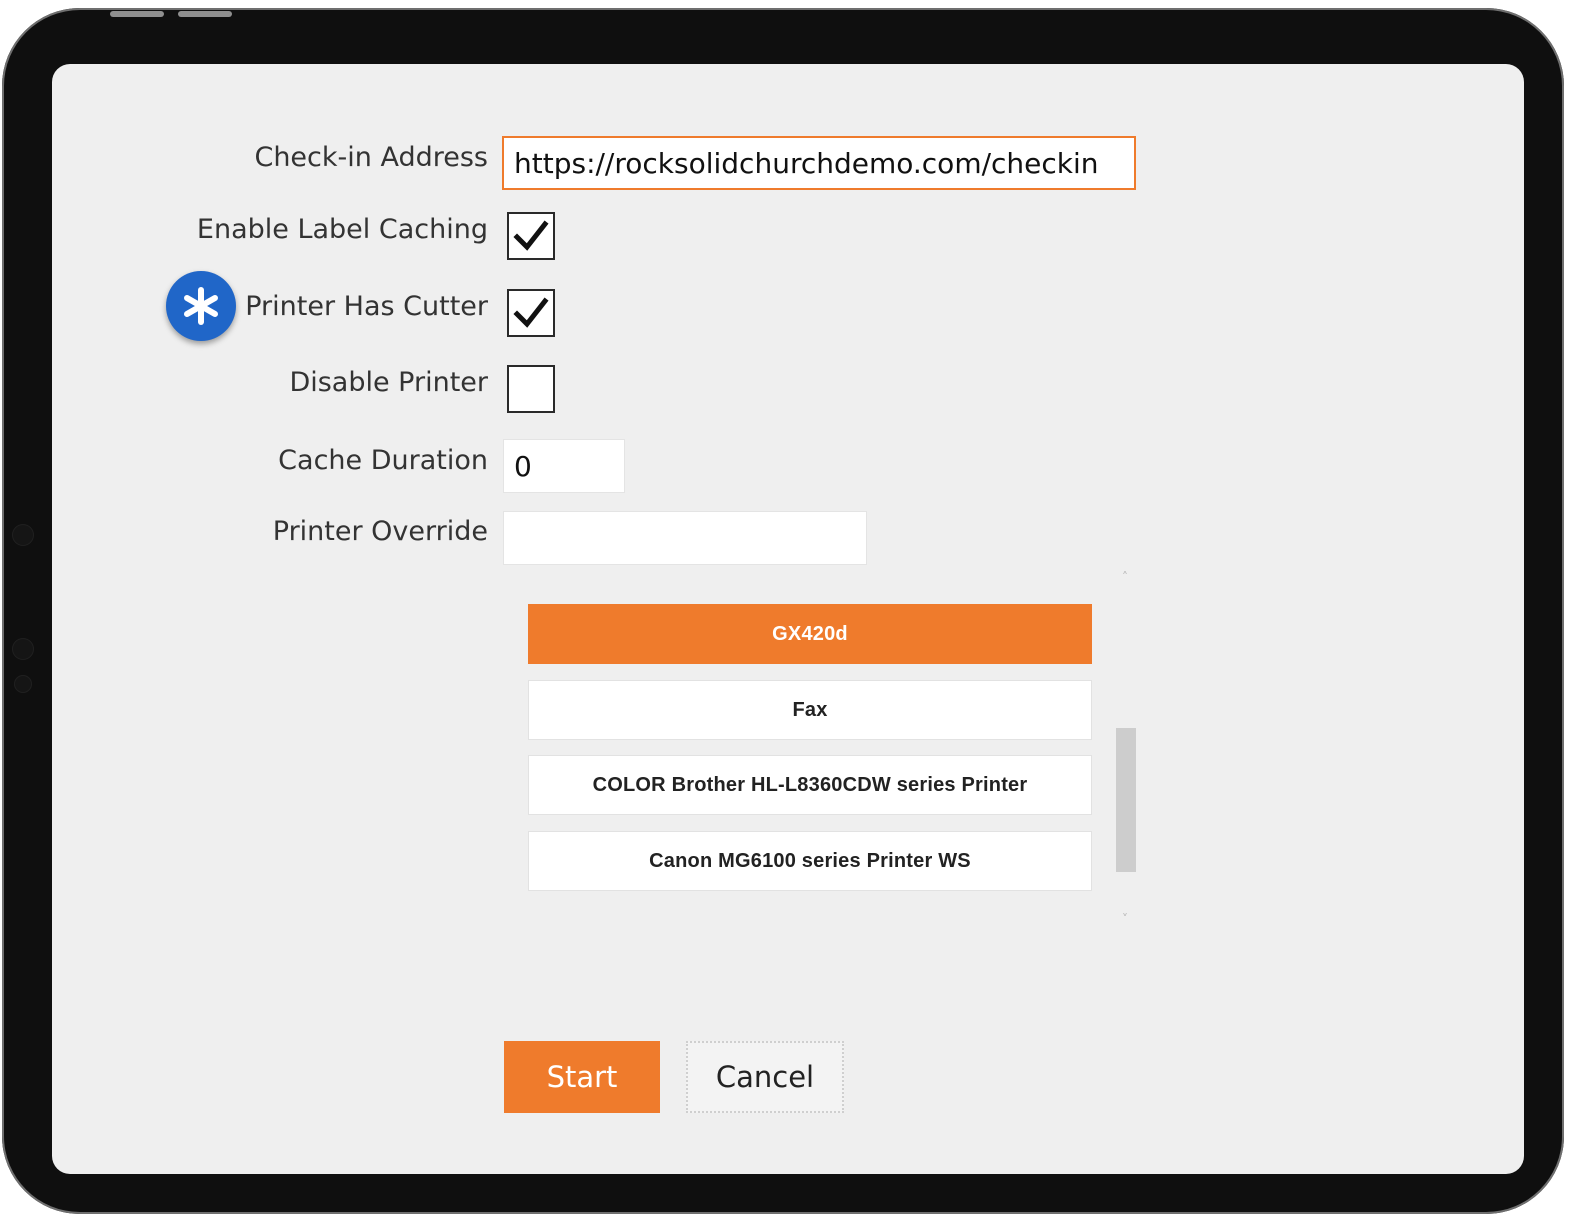 The width and height of the screenshot is (1584, 1232). I want to click on printer-item-brother: COLOR Brother HL-L8360CDW series Printer, so click(810, 785).